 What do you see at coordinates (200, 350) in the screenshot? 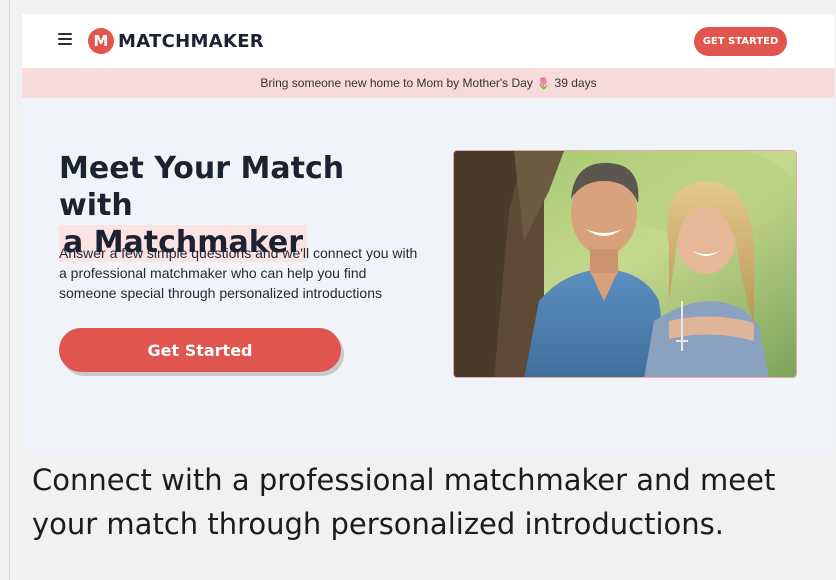
I see `get-started-hero-button: Get Started` at bounding box center [200, 350].